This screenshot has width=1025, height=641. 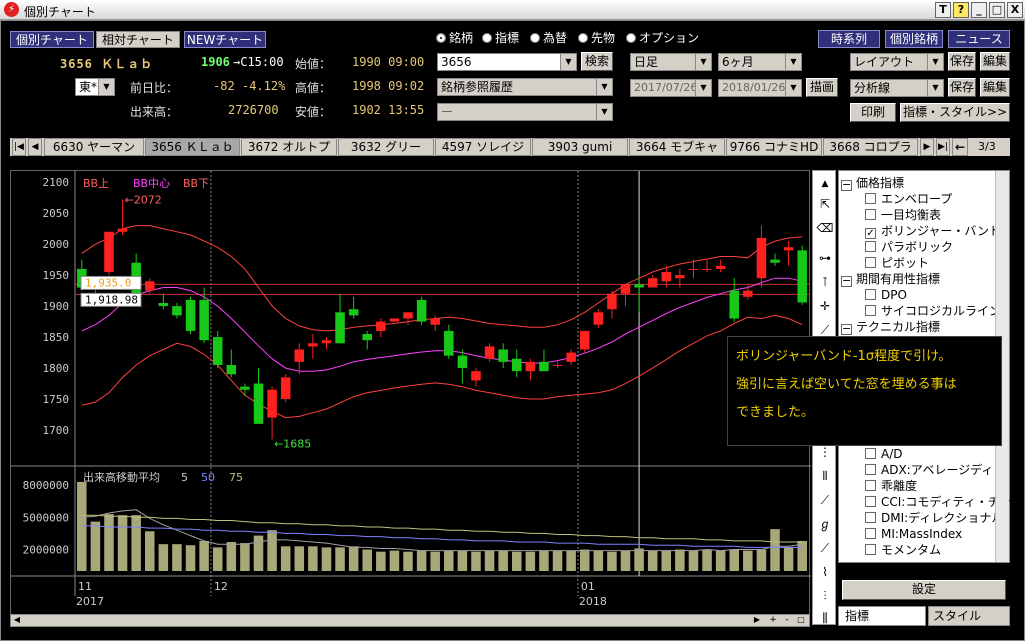 I want to click on individual-stock-button: 個別銘柄, so click(x=914, y=39).